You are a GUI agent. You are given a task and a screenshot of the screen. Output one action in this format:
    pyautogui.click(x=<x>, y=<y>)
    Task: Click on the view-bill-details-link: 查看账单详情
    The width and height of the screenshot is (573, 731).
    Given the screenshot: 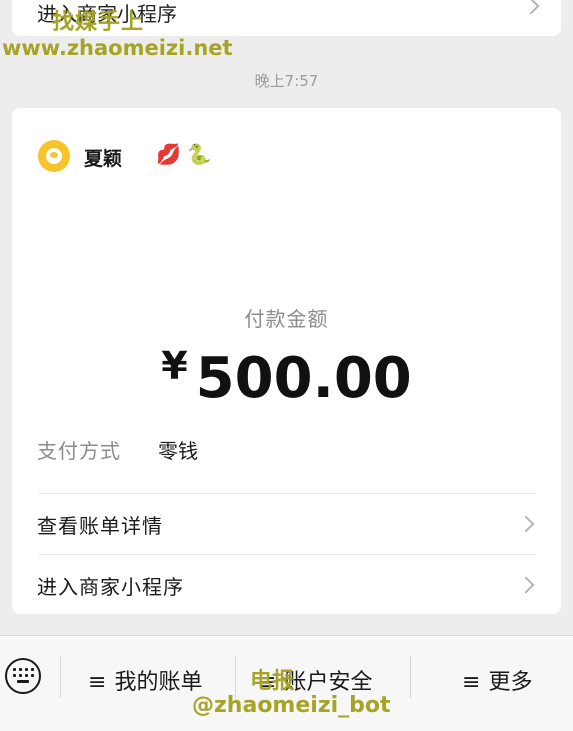 What is the action you would take?
    pyautogui.click(x=286, y=524)
    